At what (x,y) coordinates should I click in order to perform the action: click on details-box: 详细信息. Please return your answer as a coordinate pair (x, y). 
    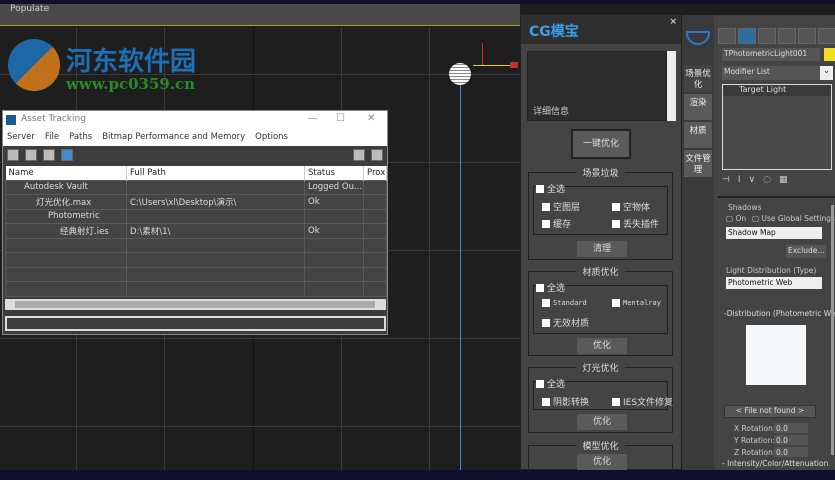
    Looking at the image, I should click on (597, 86).